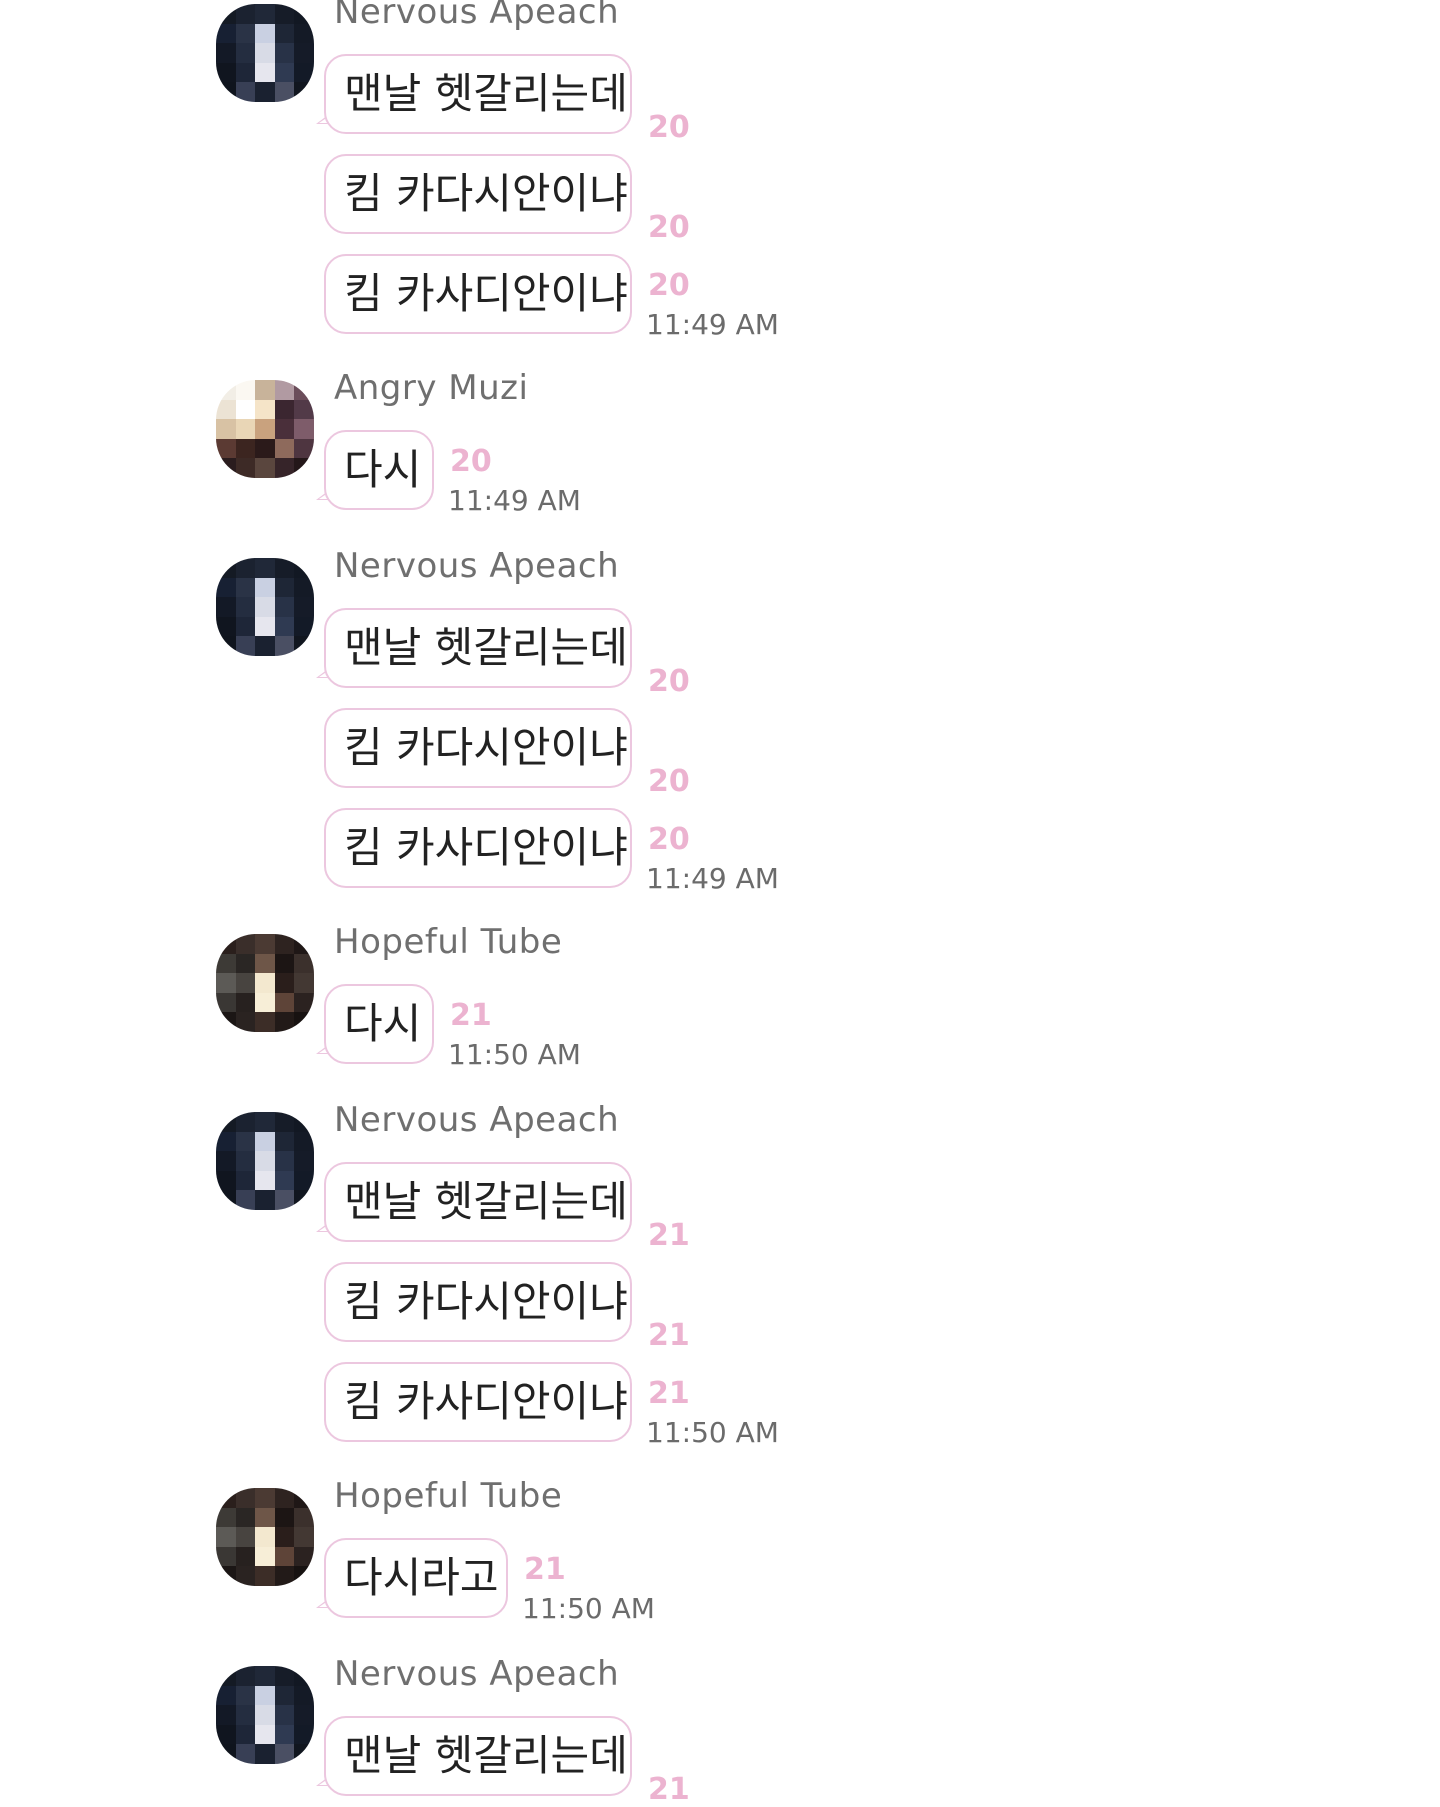  Describe the element at coordinates (431, 388) in the screenshot. I see `sender-name: Angry Muzi` at that location.